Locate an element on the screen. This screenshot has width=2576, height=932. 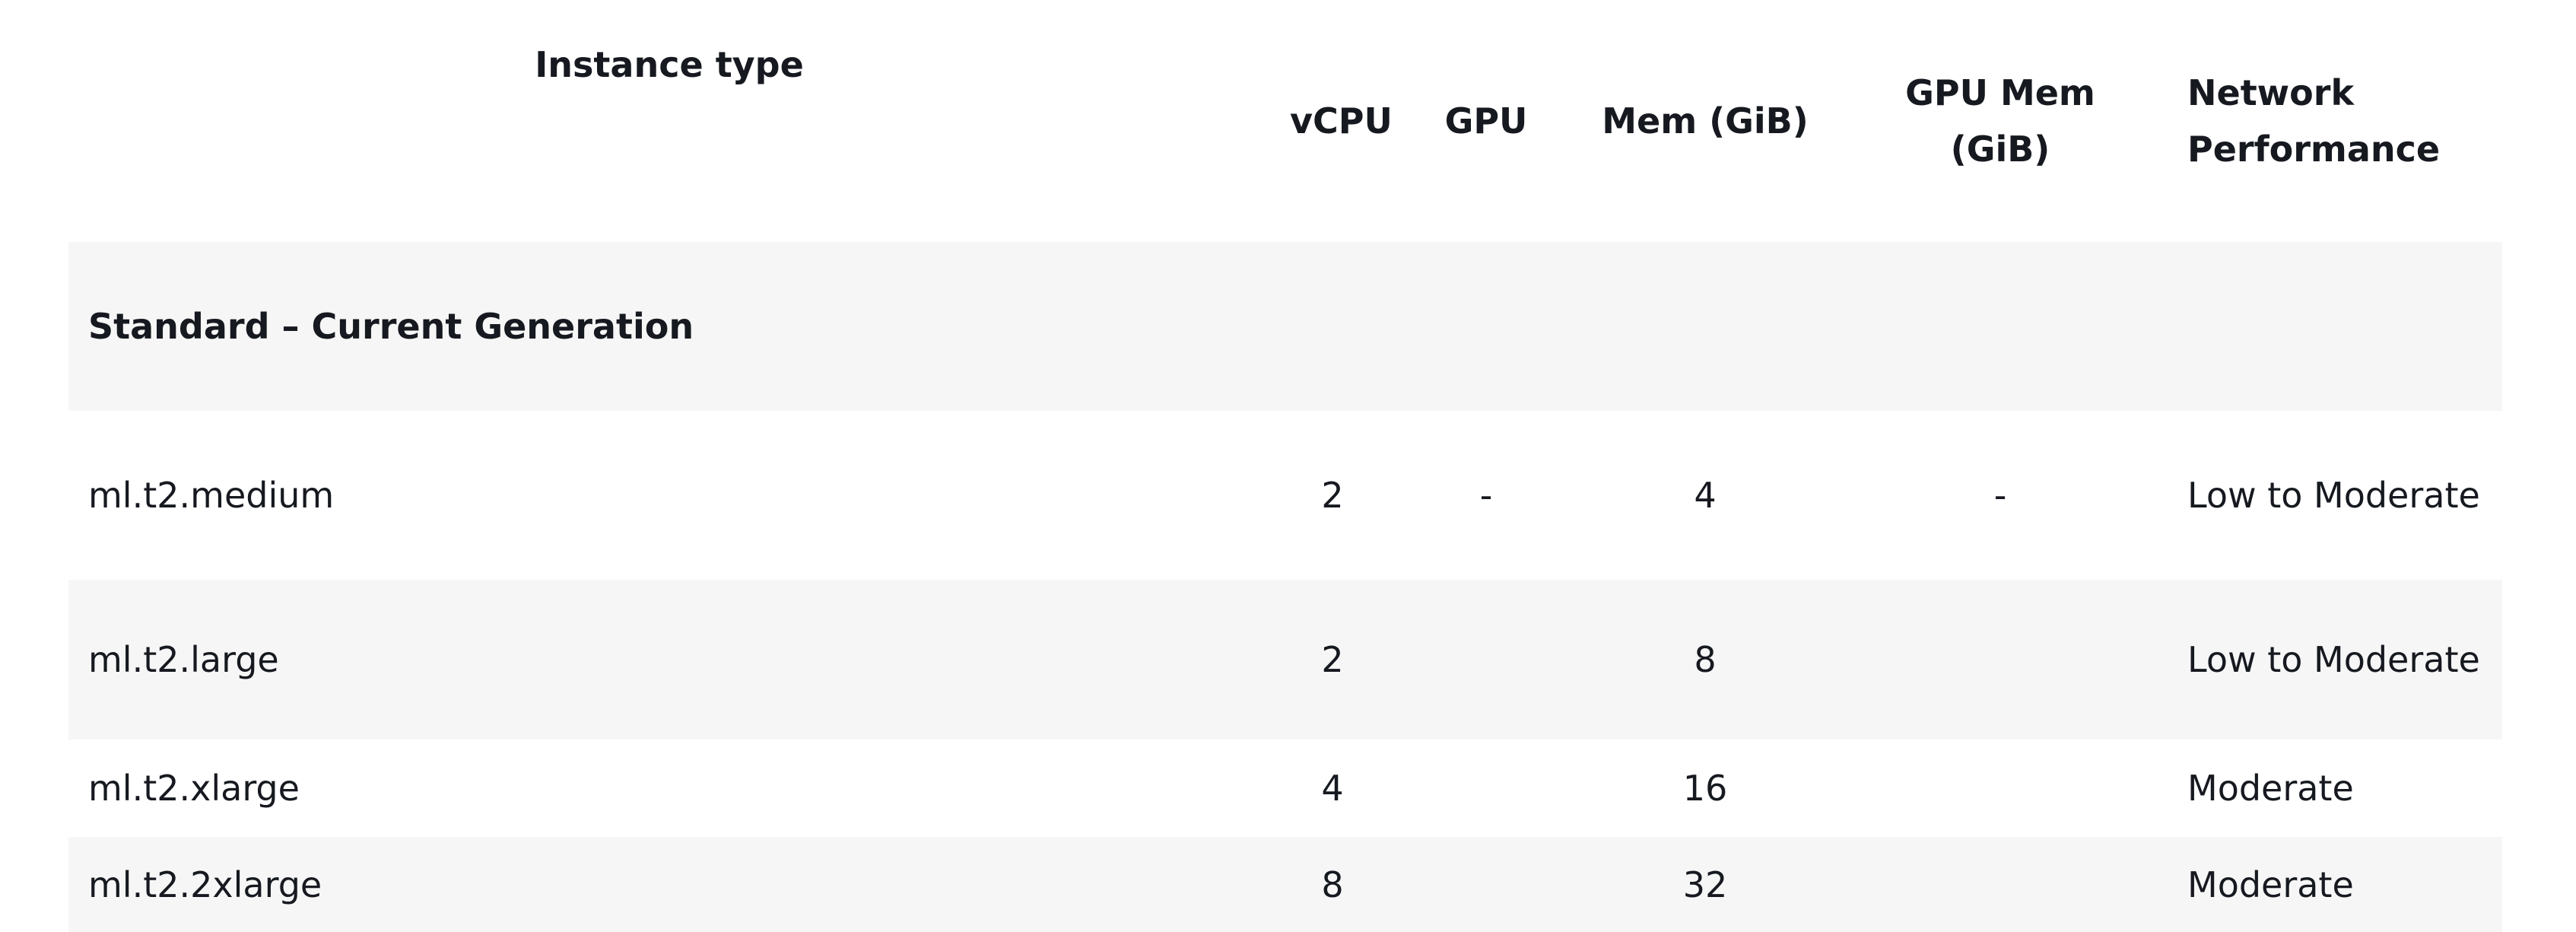
cell-mem: 4 is located at coordinates (1705, 495).